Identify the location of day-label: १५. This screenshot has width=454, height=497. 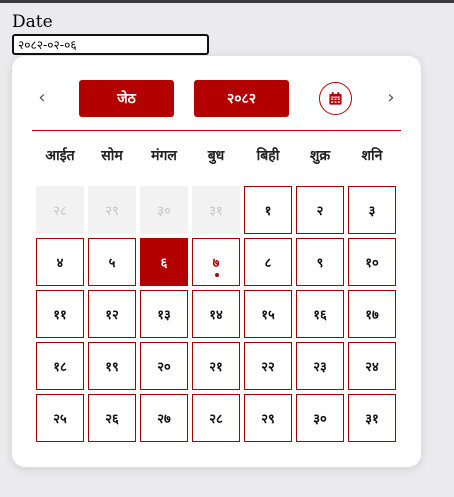
(268, 315).